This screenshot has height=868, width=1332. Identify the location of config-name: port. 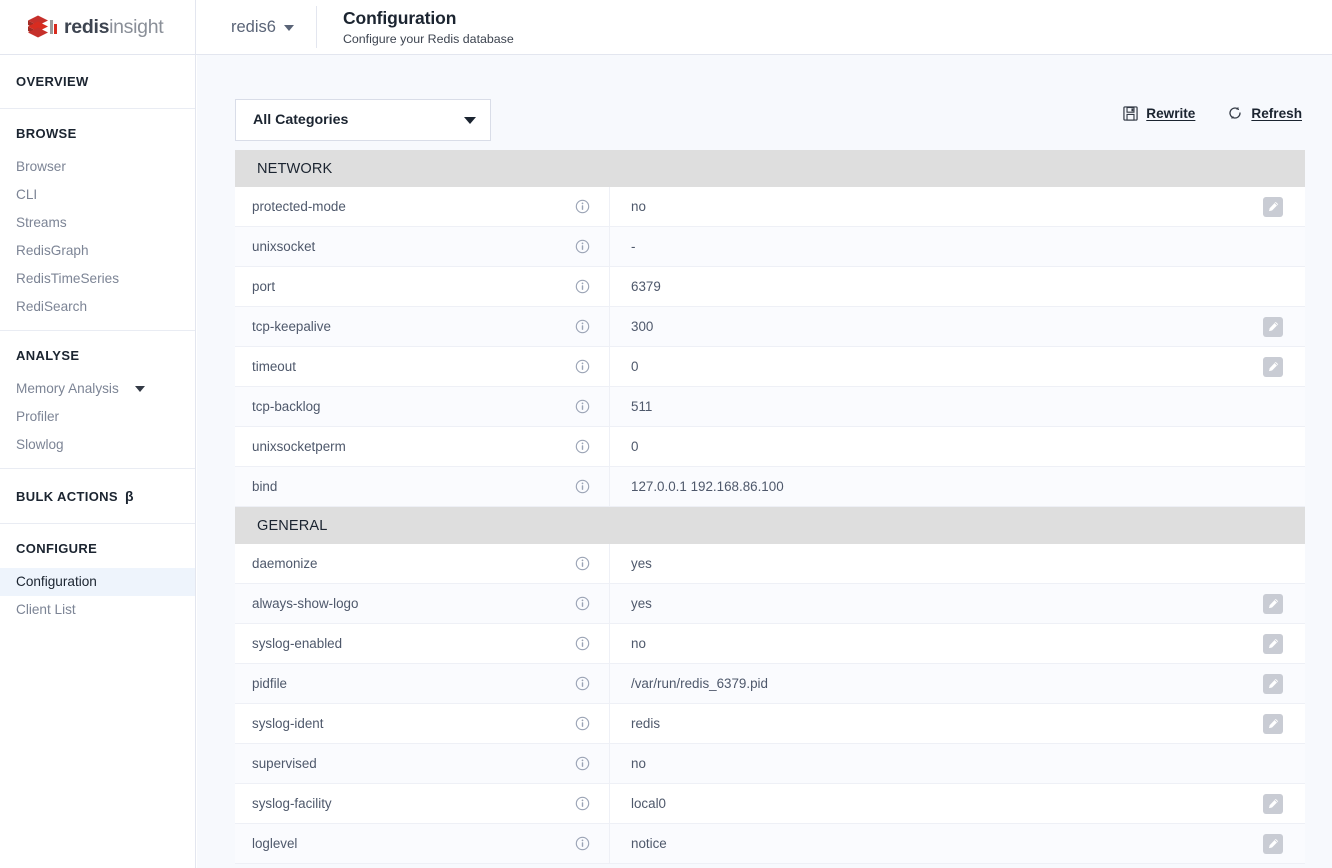
(264, 286).